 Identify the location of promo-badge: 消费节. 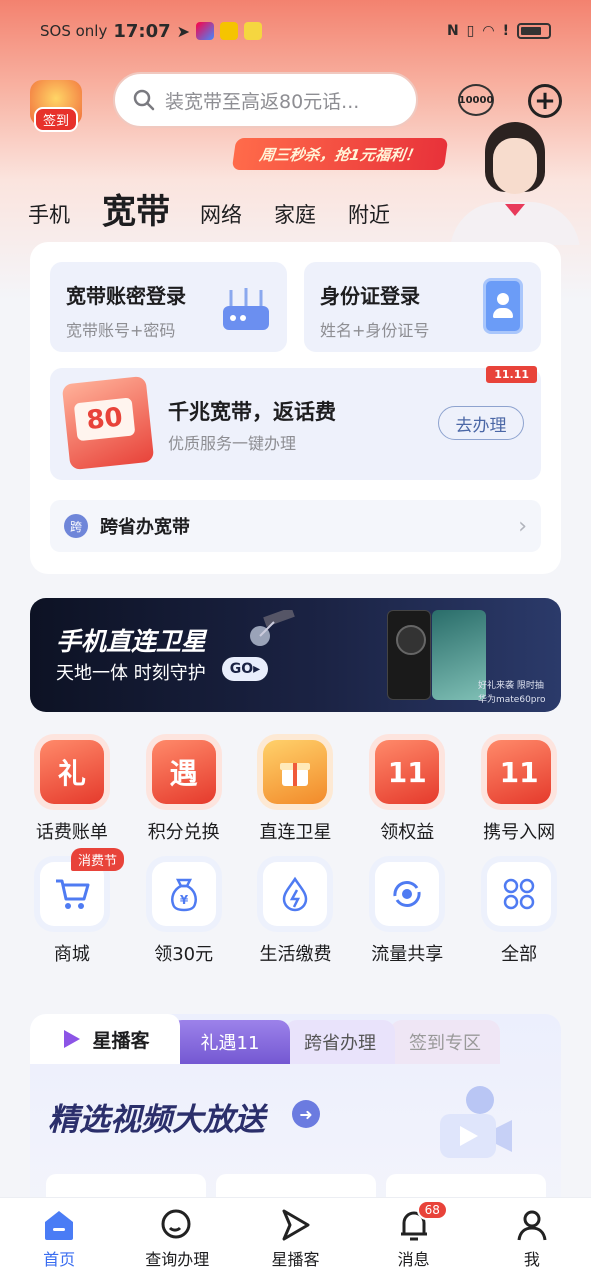
(98, 859).